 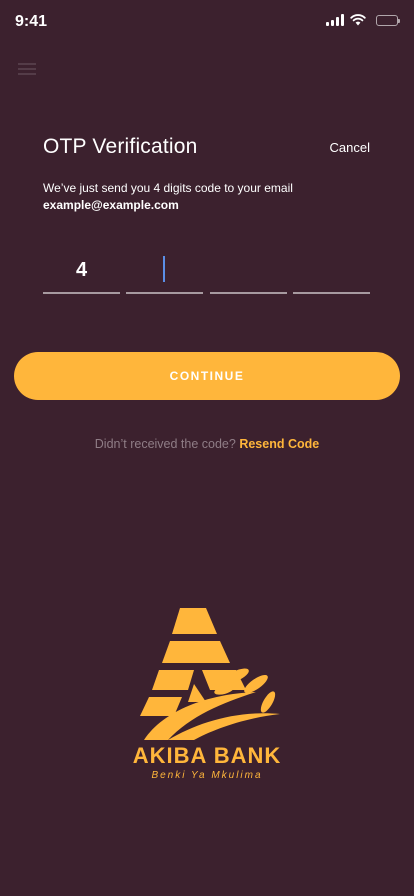 I want to click on resend-prompt: Didn’t received the code?, so click(x=165, y=444).